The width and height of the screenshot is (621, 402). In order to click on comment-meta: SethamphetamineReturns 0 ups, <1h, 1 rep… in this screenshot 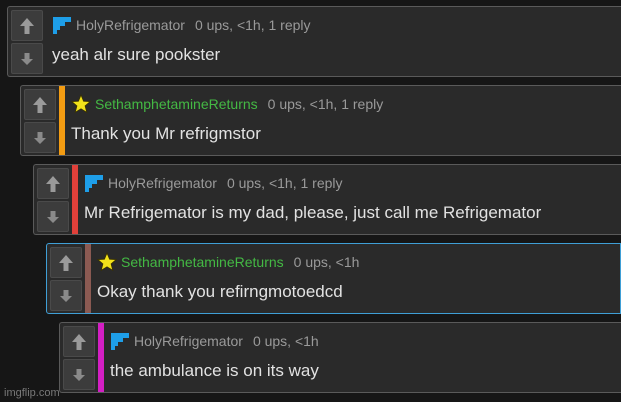, I will do `click(227, 104)`.